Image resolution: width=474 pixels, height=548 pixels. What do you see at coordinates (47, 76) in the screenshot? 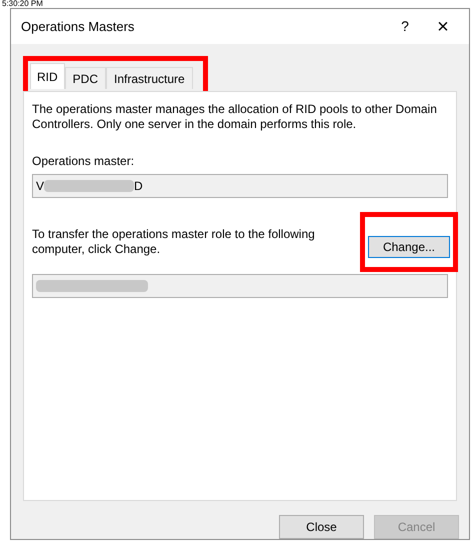
I see `tab: RID` at bounding box center [47, 76].